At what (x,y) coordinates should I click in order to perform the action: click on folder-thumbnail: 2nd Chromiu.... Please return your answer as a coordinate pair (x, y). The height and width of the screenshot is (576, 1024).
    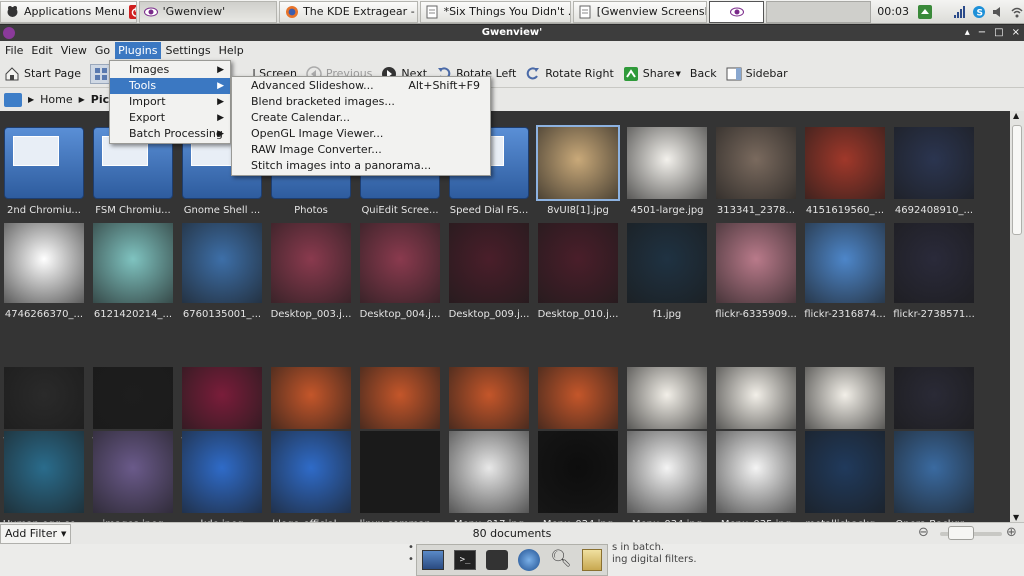
    Looking at the image, I should click on (44, 167).